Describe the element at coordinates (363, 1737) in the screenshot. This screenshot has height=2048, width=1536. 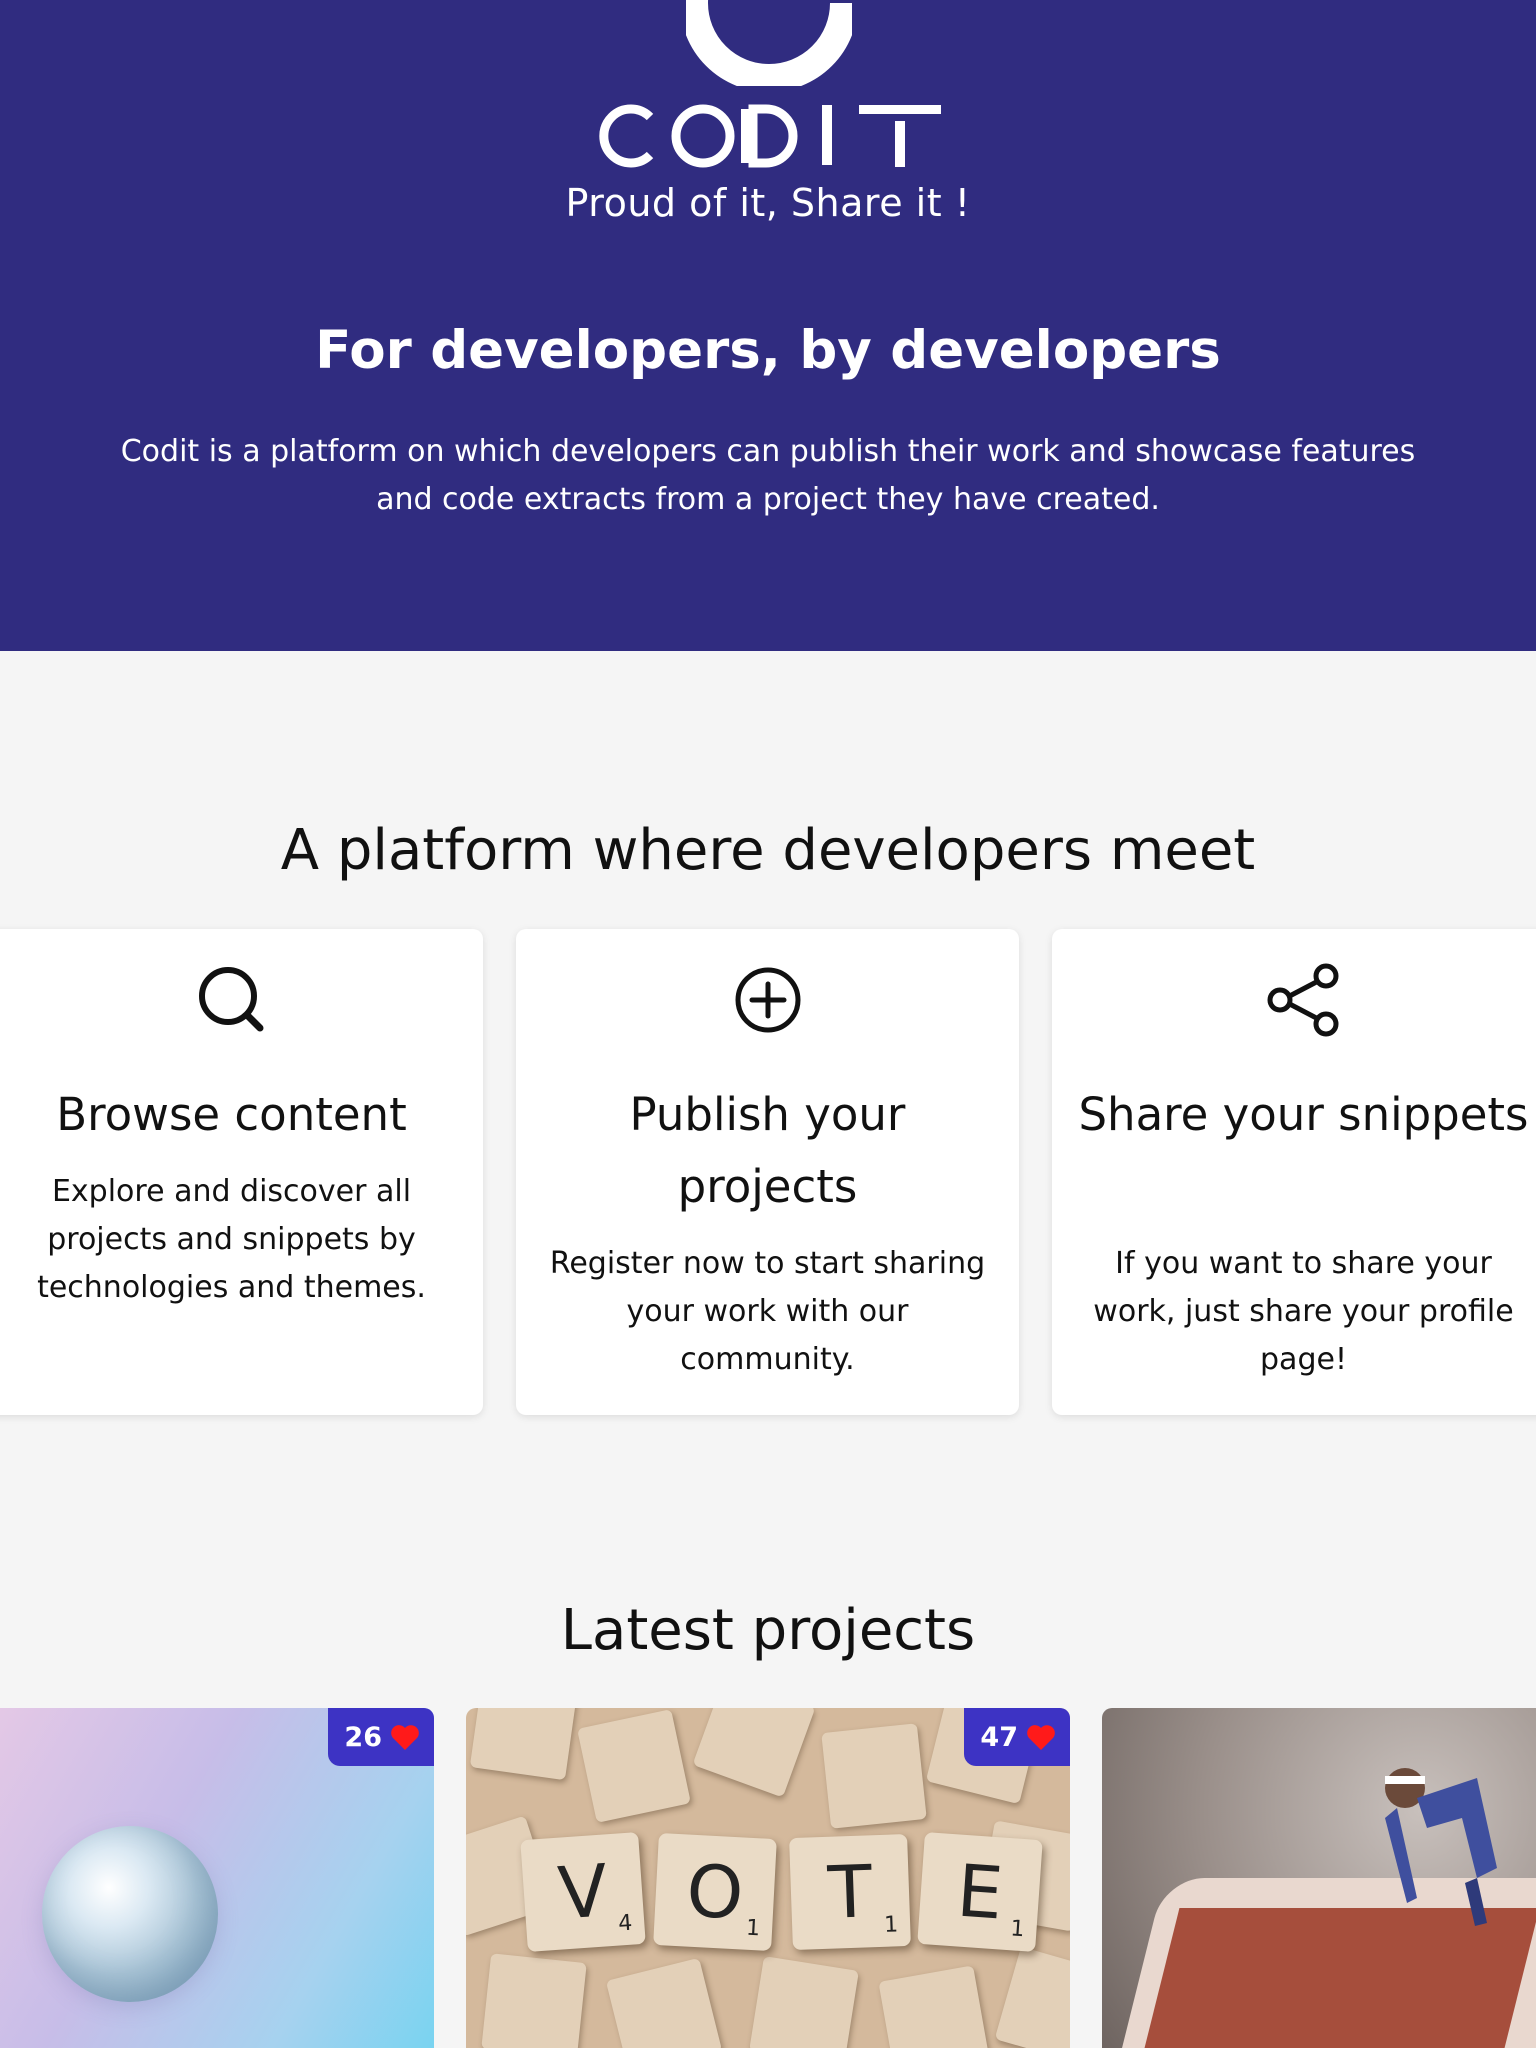
I see `likes-count: 26` at that location.